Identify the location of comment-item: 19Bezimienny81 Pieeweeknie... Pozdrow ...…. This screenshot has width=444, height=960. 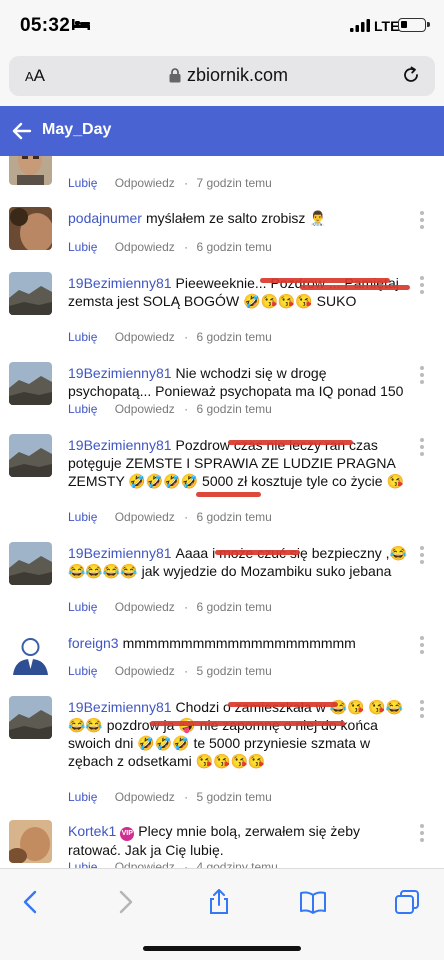
(222, 313).